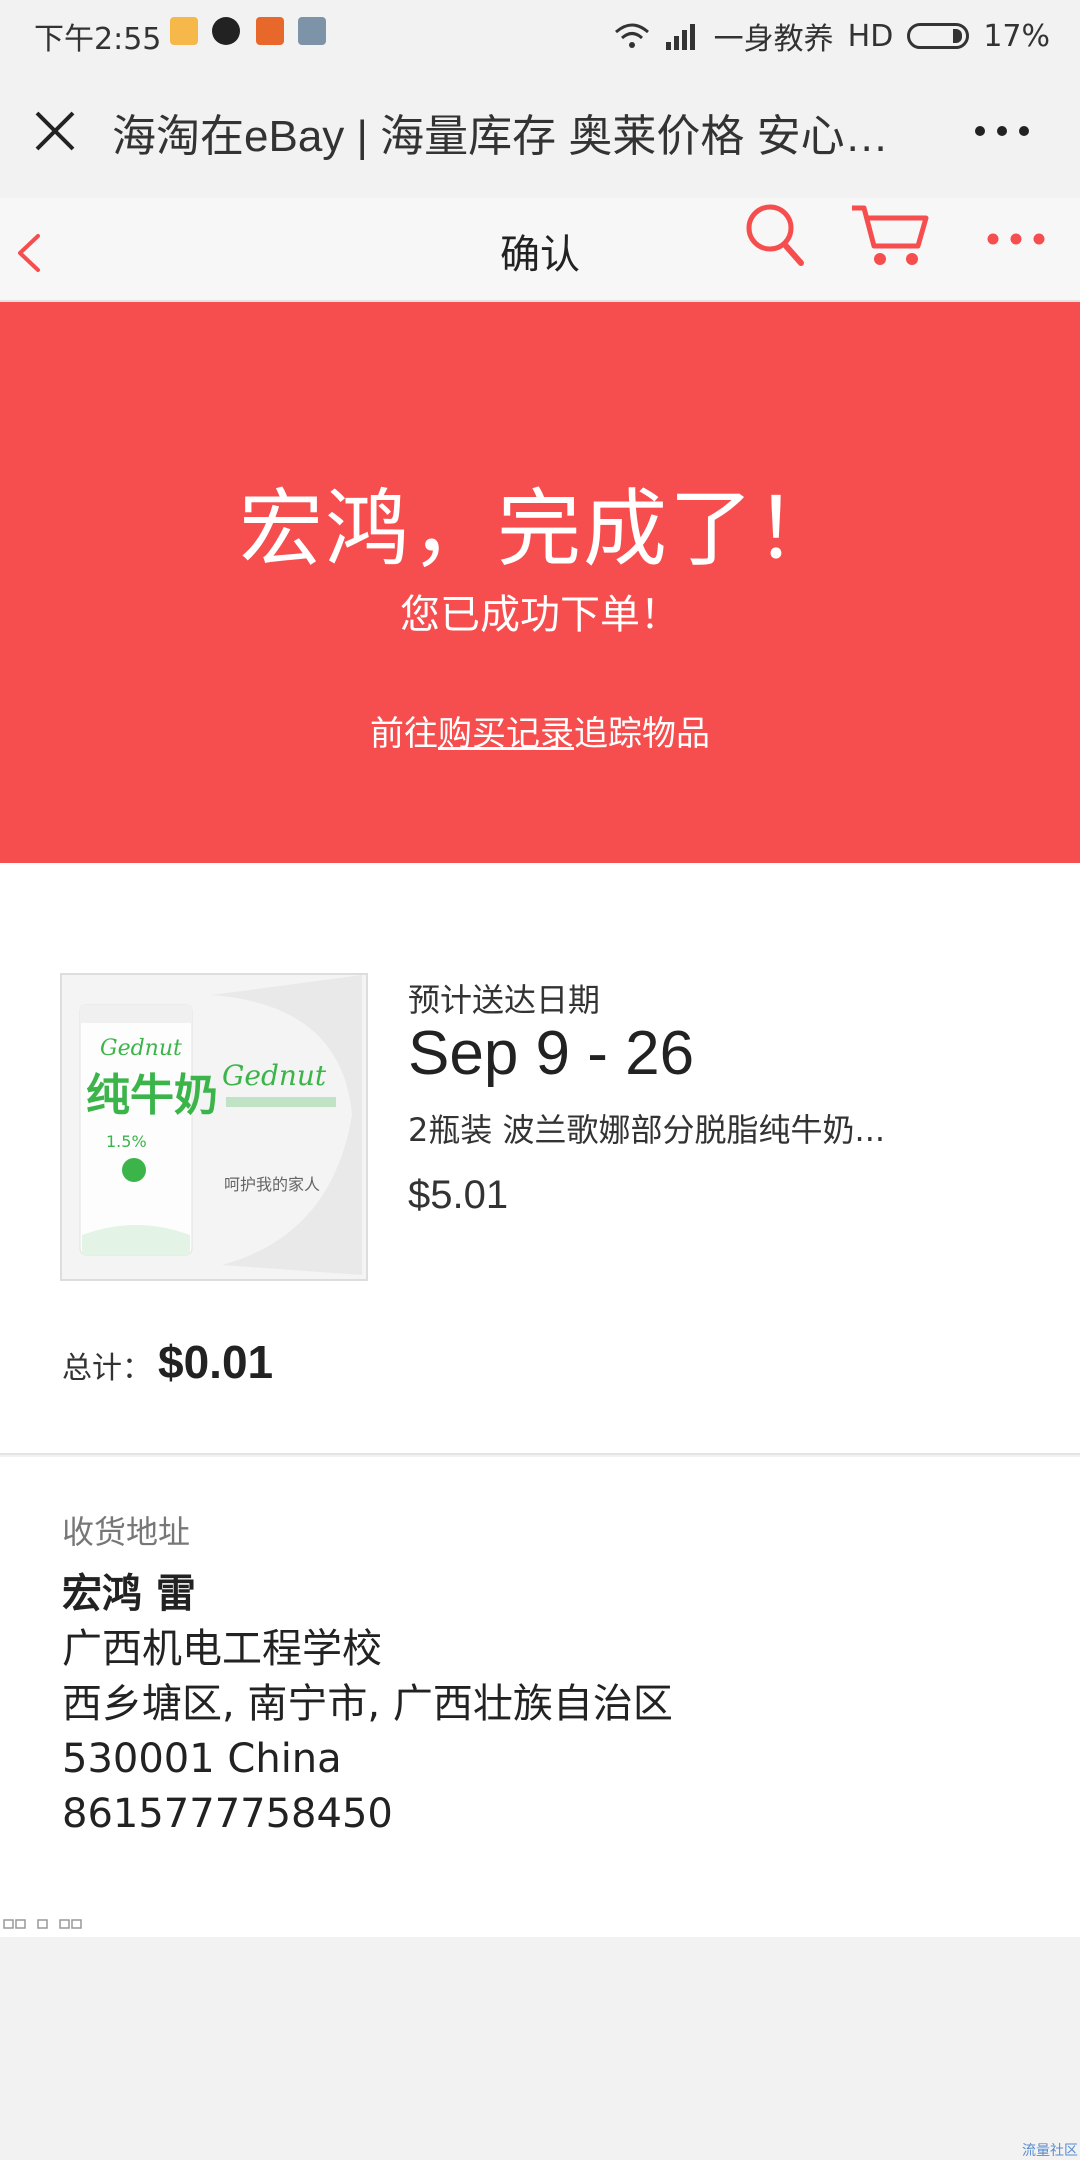 The width and height of the screenshot is (1080, 2160). I want to click on wifi-icon, so click(631, 35).